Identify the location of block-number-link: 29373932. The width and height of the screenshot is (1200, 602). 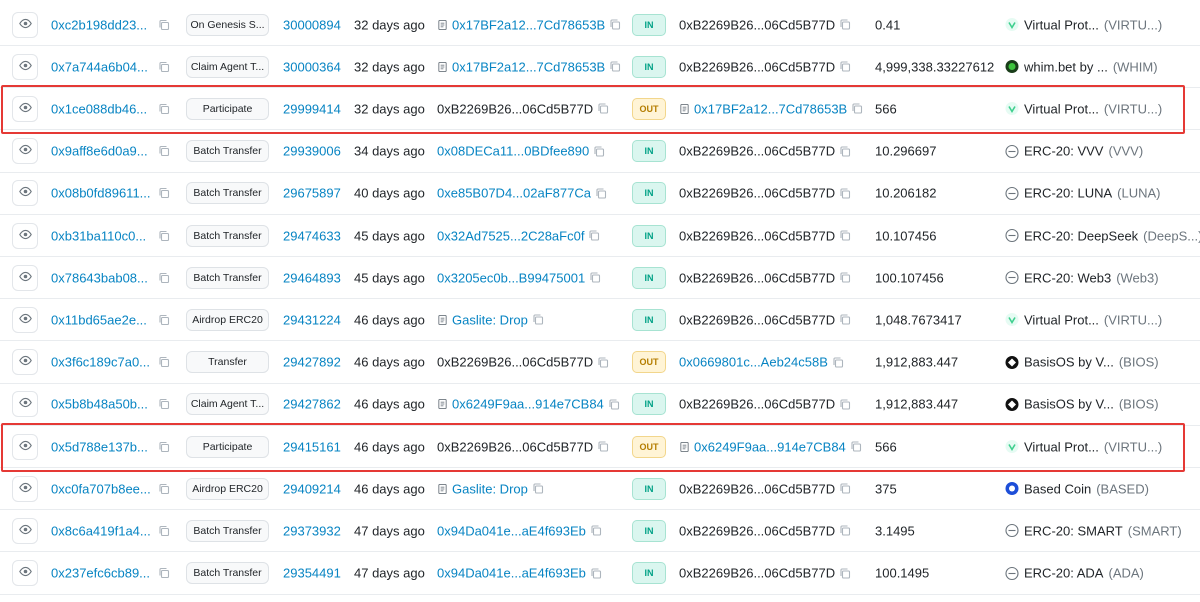
(312, 530).